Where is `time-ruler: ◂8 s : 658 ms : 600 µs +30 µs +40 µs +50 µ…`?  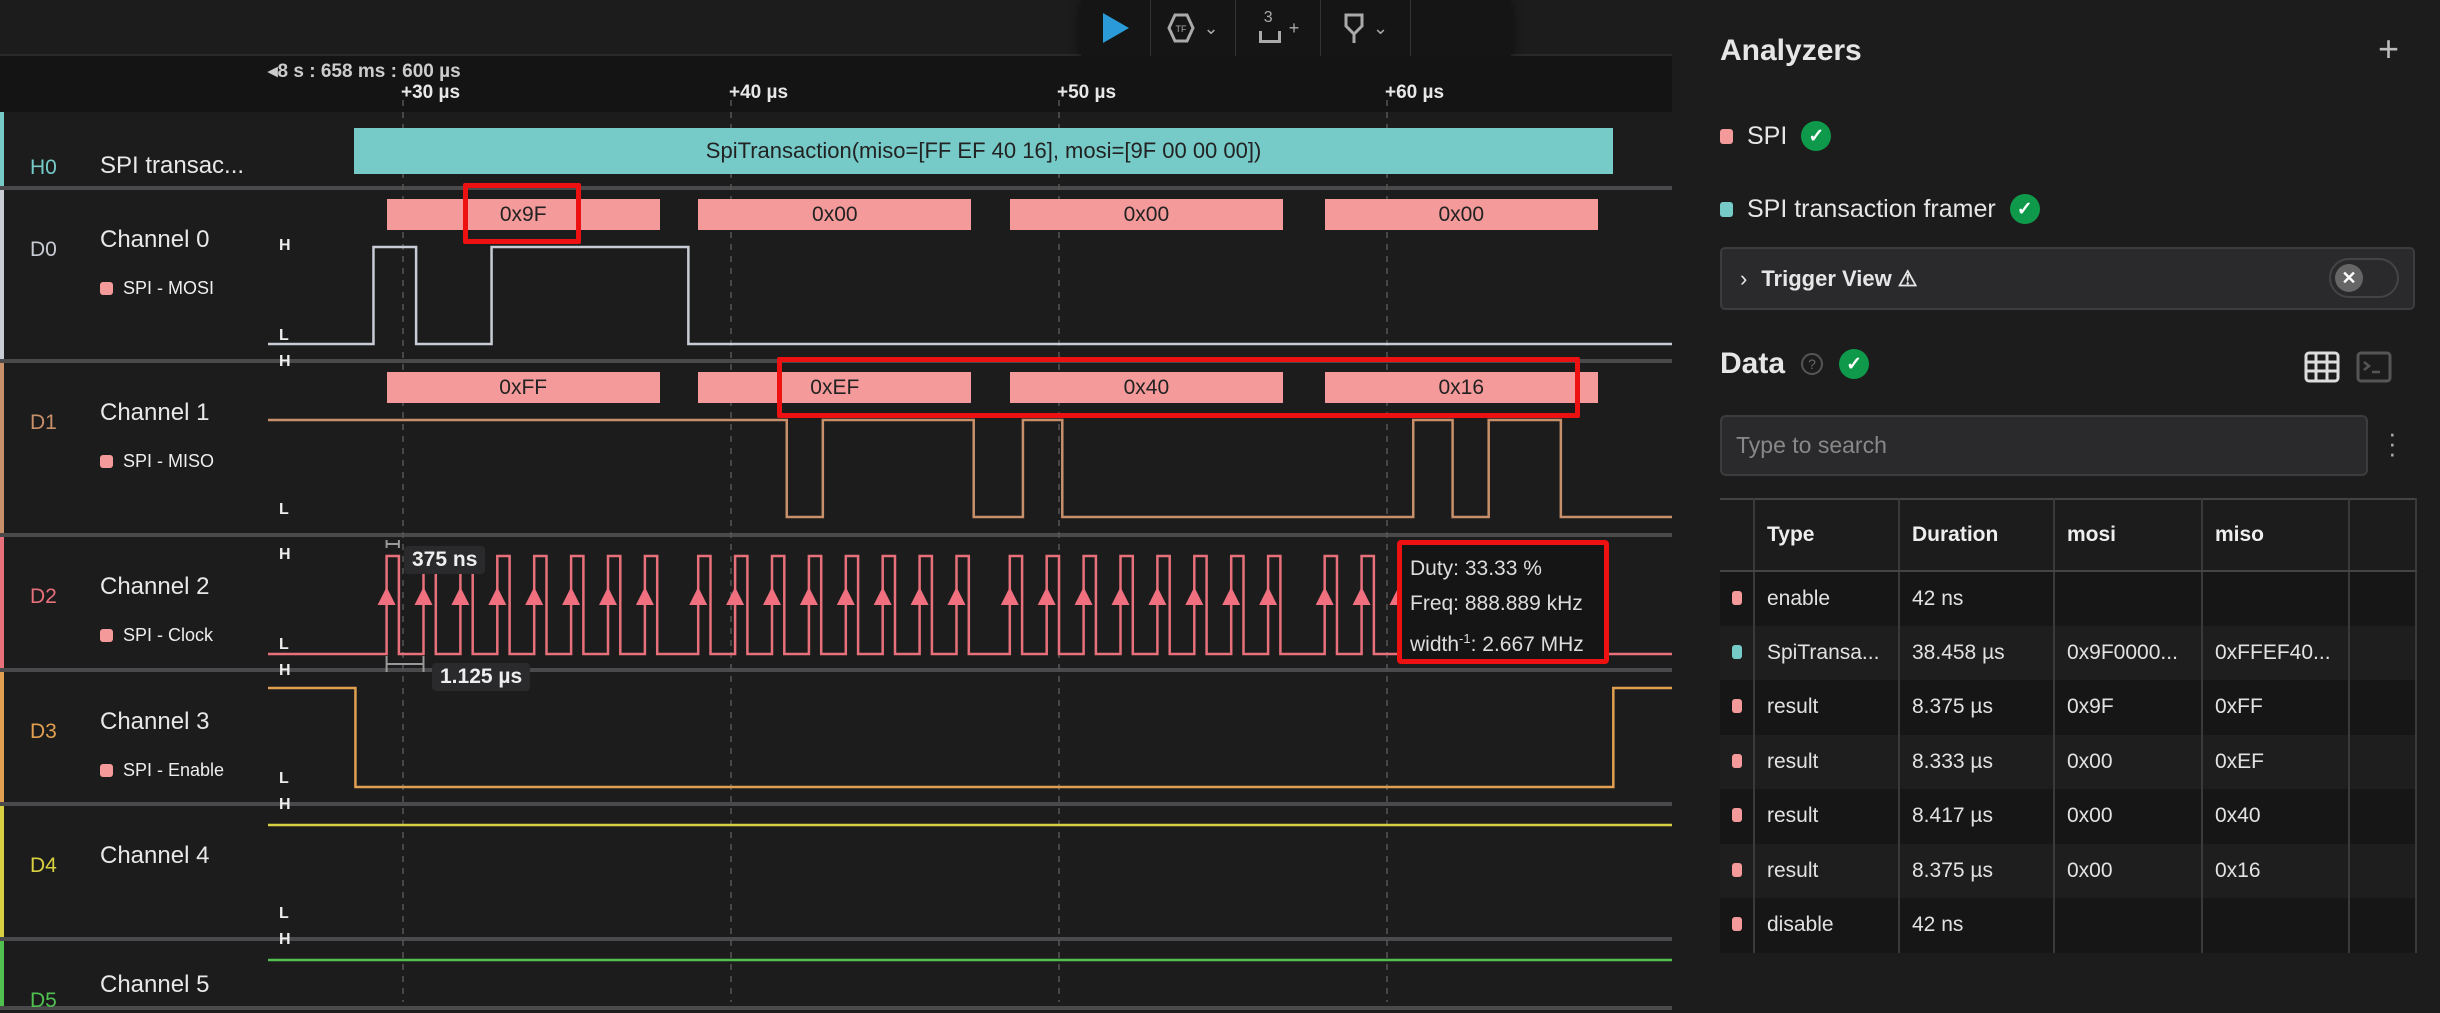 time-ruler: ◂8 s : 658 ms : 600 µs +30 µs +40 µs +50 µ… is located at coordinates (836, 84).